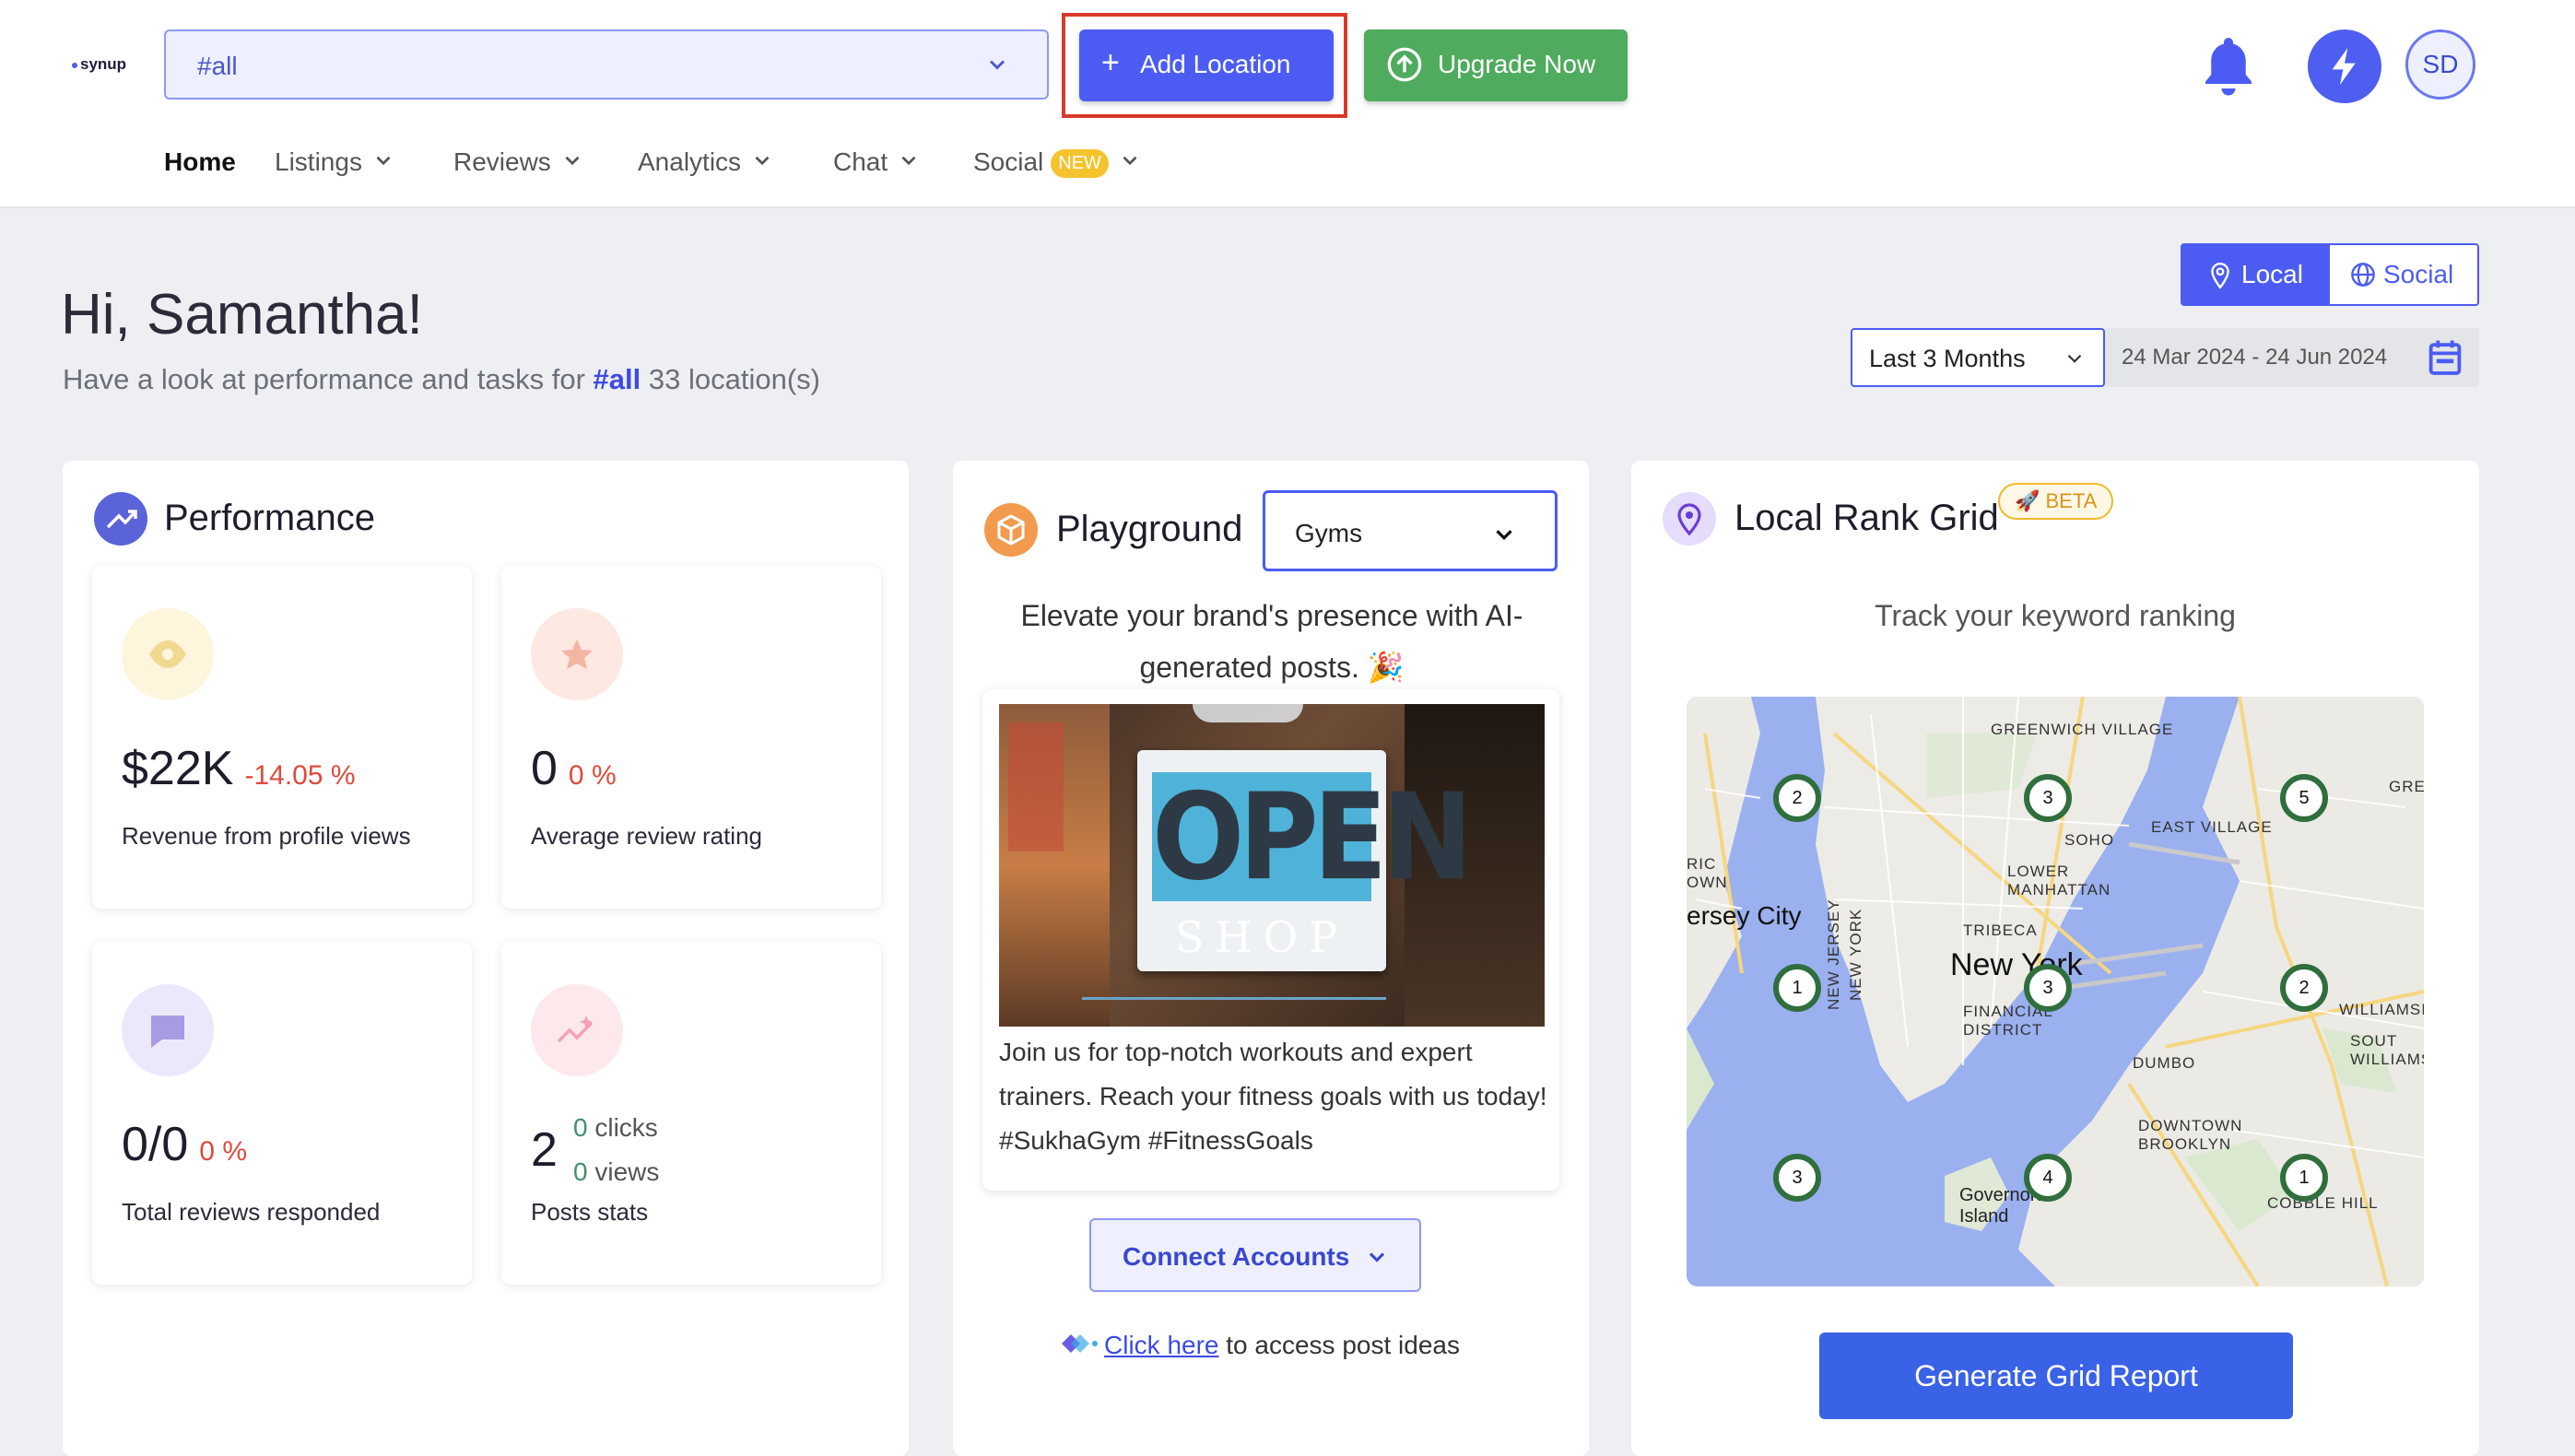 Image resolution: width=2575 pixels, height=1456 pixels. I want to click on calendar-icon, so click(2445, 360).